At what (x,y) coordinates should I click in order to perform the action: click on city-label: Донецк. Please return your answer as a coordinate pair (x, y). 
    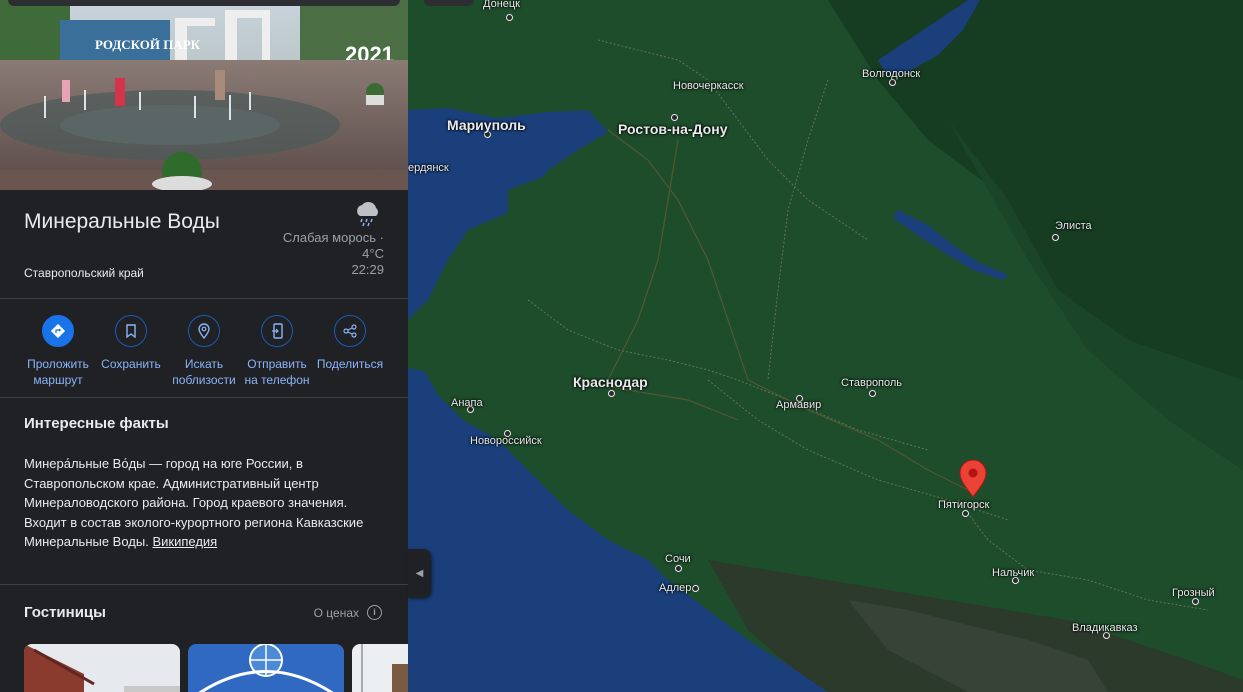
    Looking at the image, I should click on (501, 5).